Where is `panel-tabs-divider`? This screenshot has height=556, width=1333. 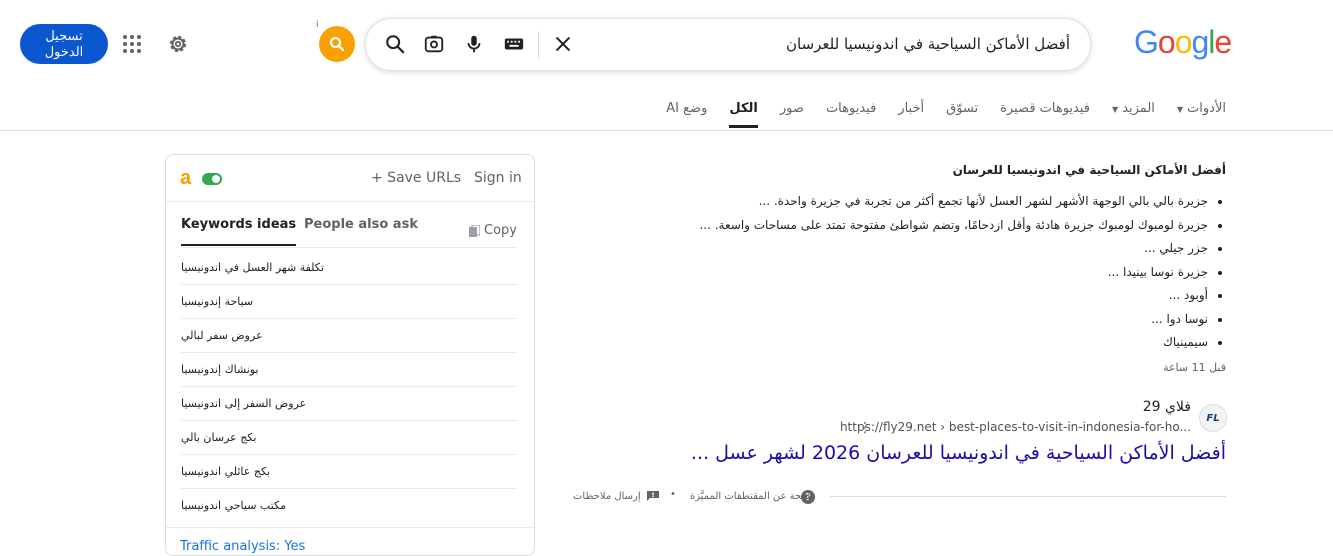 panel-tabs-divider is located at coordinates (349, 247).